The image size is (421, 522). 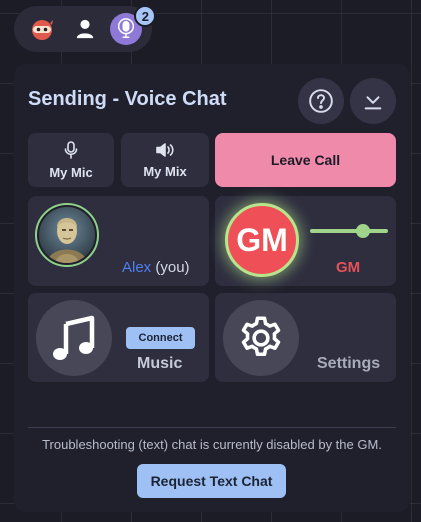 I want to click on my-mix-button: My Mix, so click(x=165, y=160).